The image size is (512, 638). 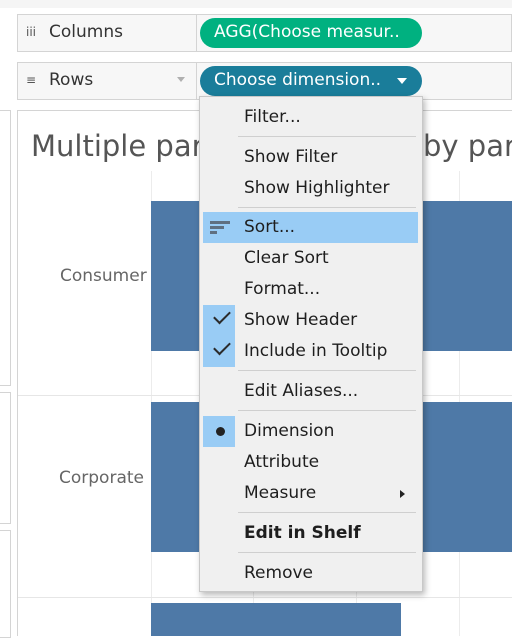 I want to click on bar-home-office, so click(x=276, y=619).